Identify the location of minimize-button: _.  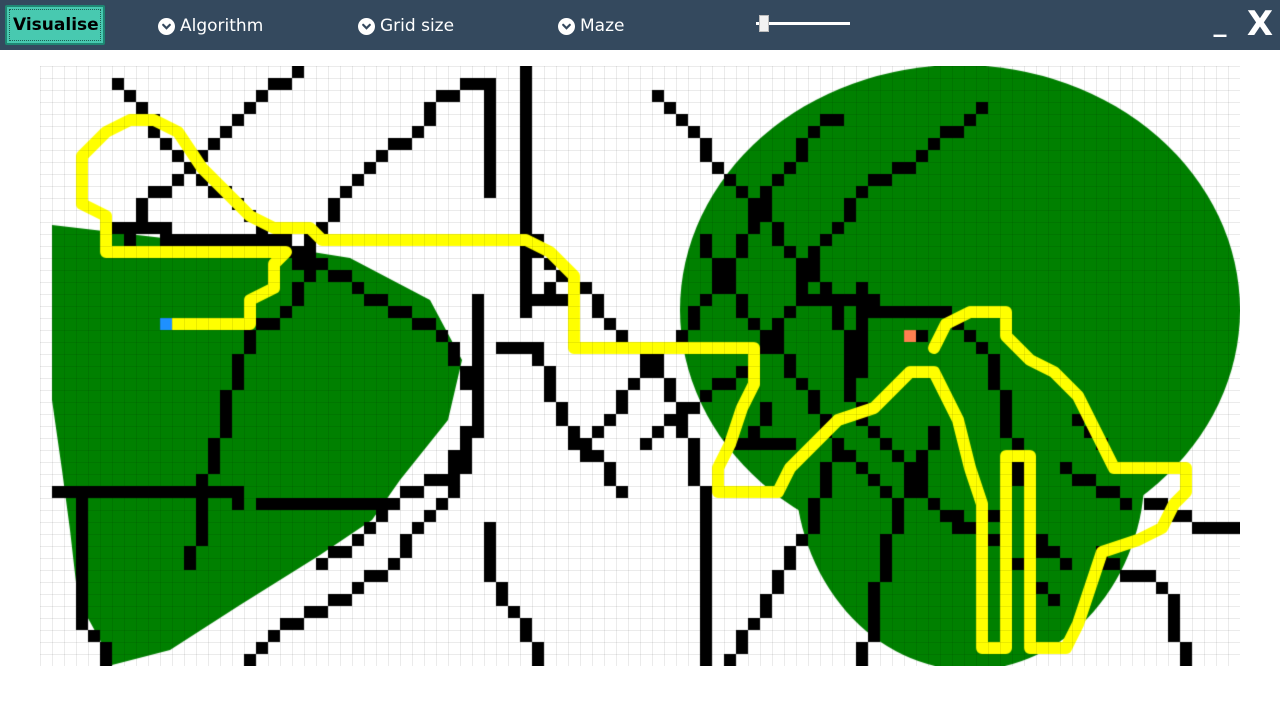
(1220, 26).